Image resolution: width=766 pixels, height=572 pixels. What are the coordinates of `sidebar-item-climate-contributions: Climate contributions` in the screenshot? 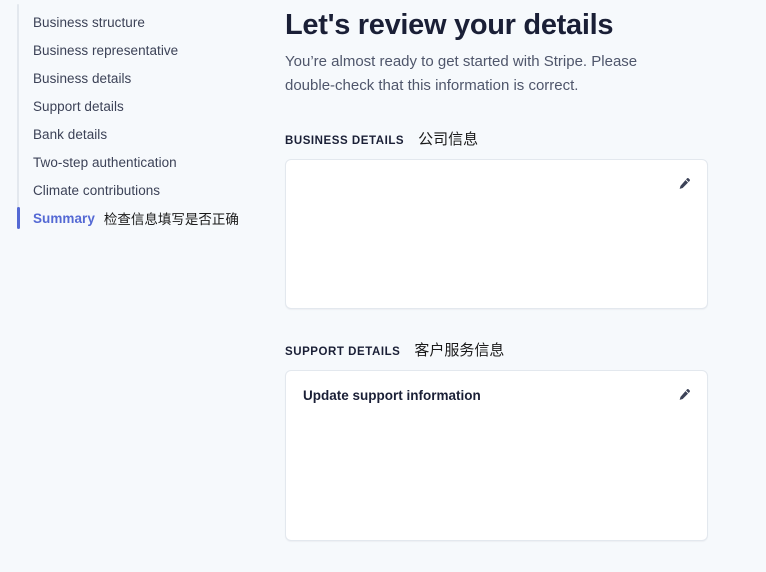 It's located at (142, 190).